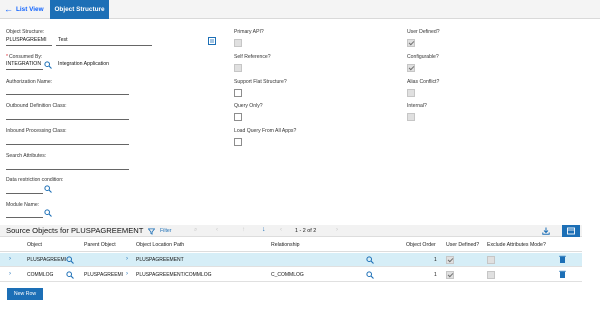  What do you see at coordinates (8, 9) in the screenshot?
I see `back-arrow-icon: ←` at bounding box center [8, 9].